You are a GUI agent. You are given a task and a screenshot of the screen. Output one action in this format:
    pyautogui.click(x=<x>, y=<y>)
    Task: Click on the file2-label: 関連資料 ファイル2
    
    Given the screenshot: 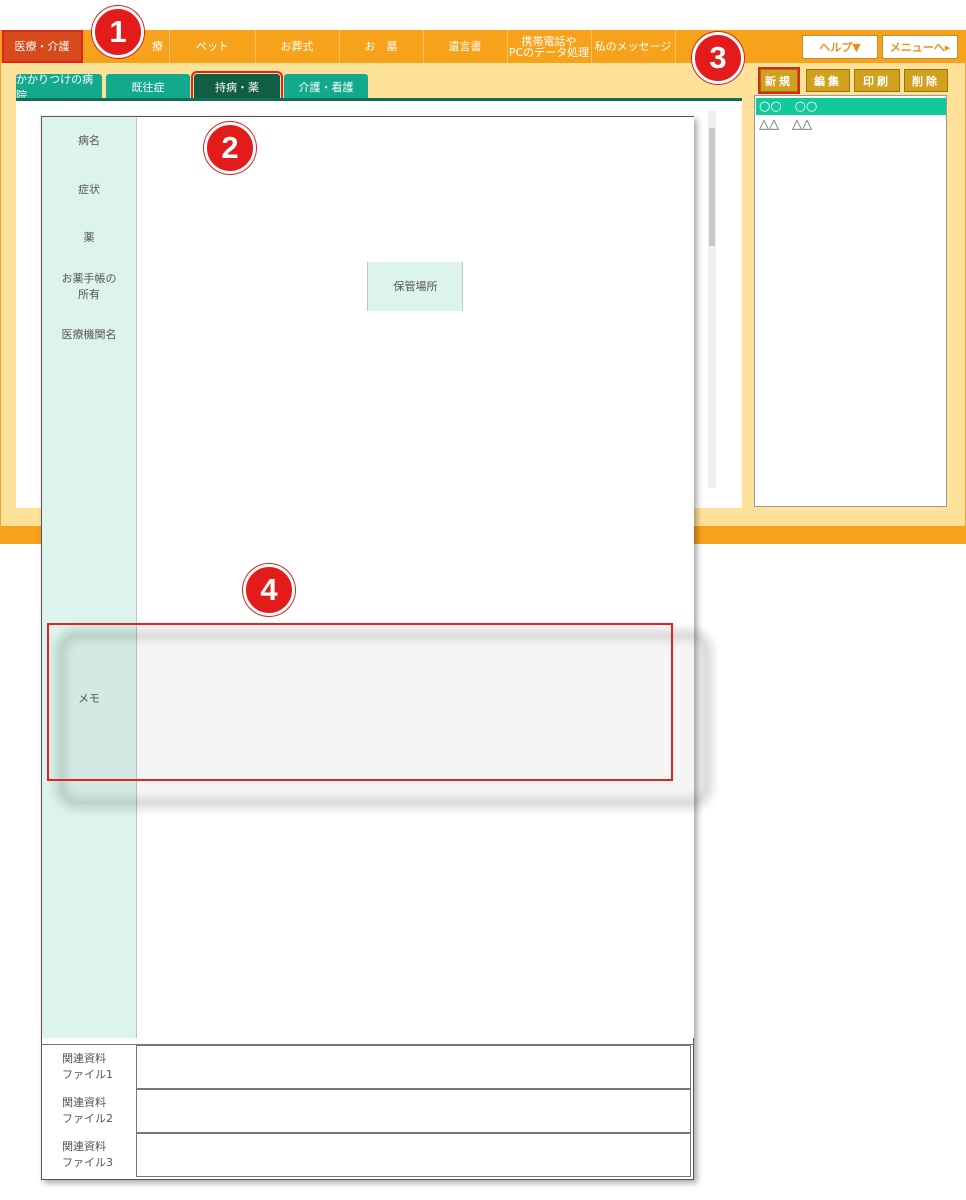 What is the action you would take?
    pyautogui.click(x=89, y=1111)
    